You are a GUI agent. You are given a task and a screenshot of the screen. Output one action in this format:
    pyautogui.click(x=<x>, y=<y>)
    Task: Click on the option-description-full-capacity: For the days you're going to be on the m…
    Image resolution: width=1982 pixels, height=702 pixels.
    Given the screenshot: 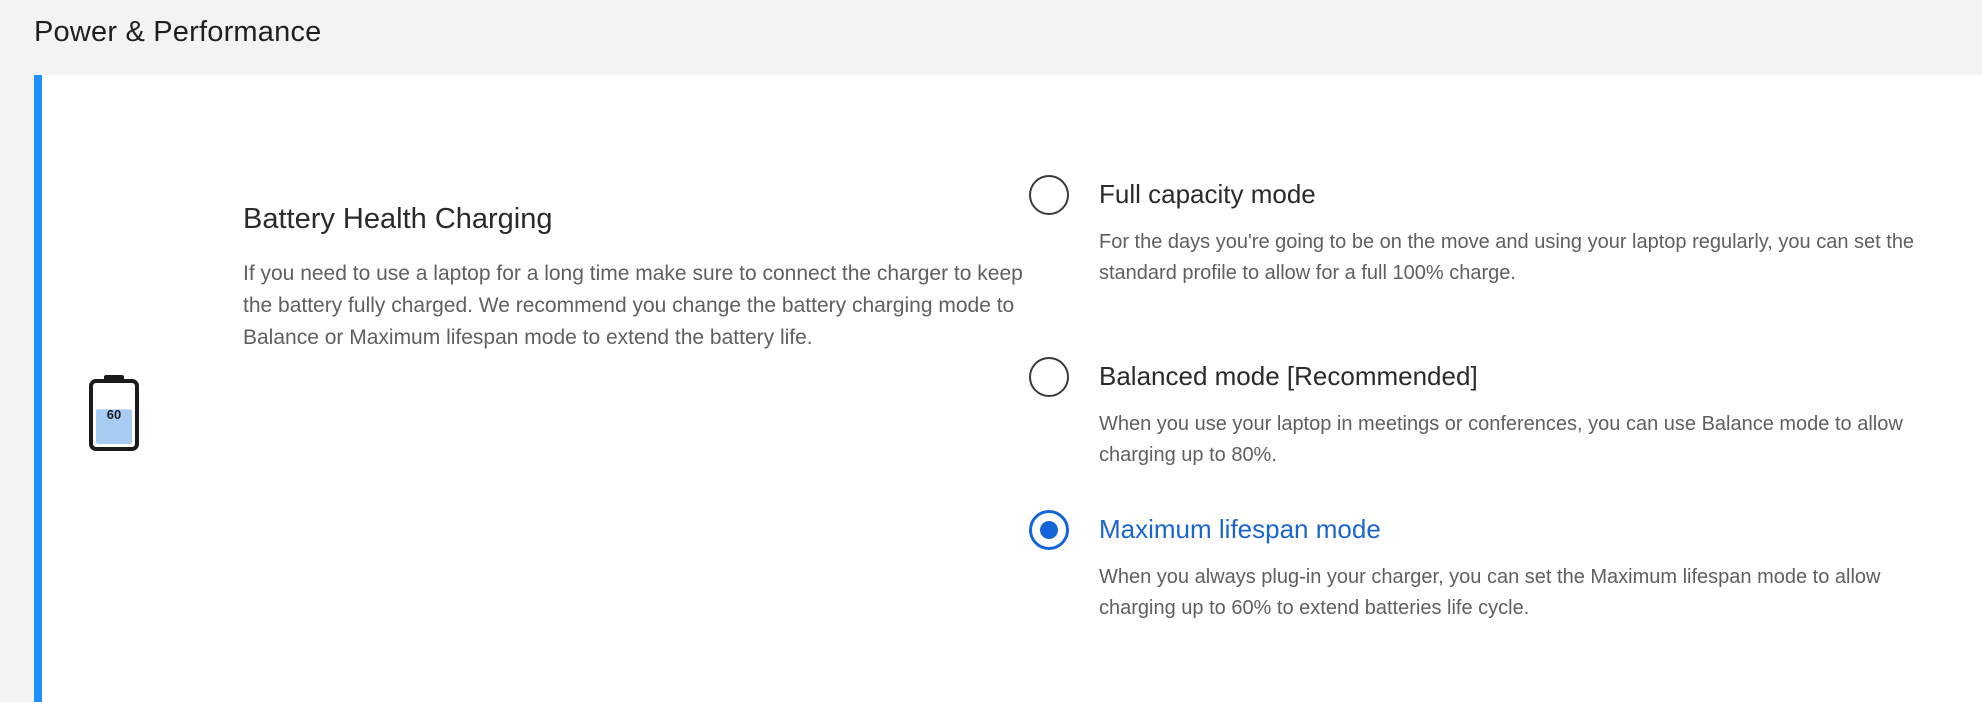 What is the action you would take?
    pyautogui.click(x=1507, y=257)
    